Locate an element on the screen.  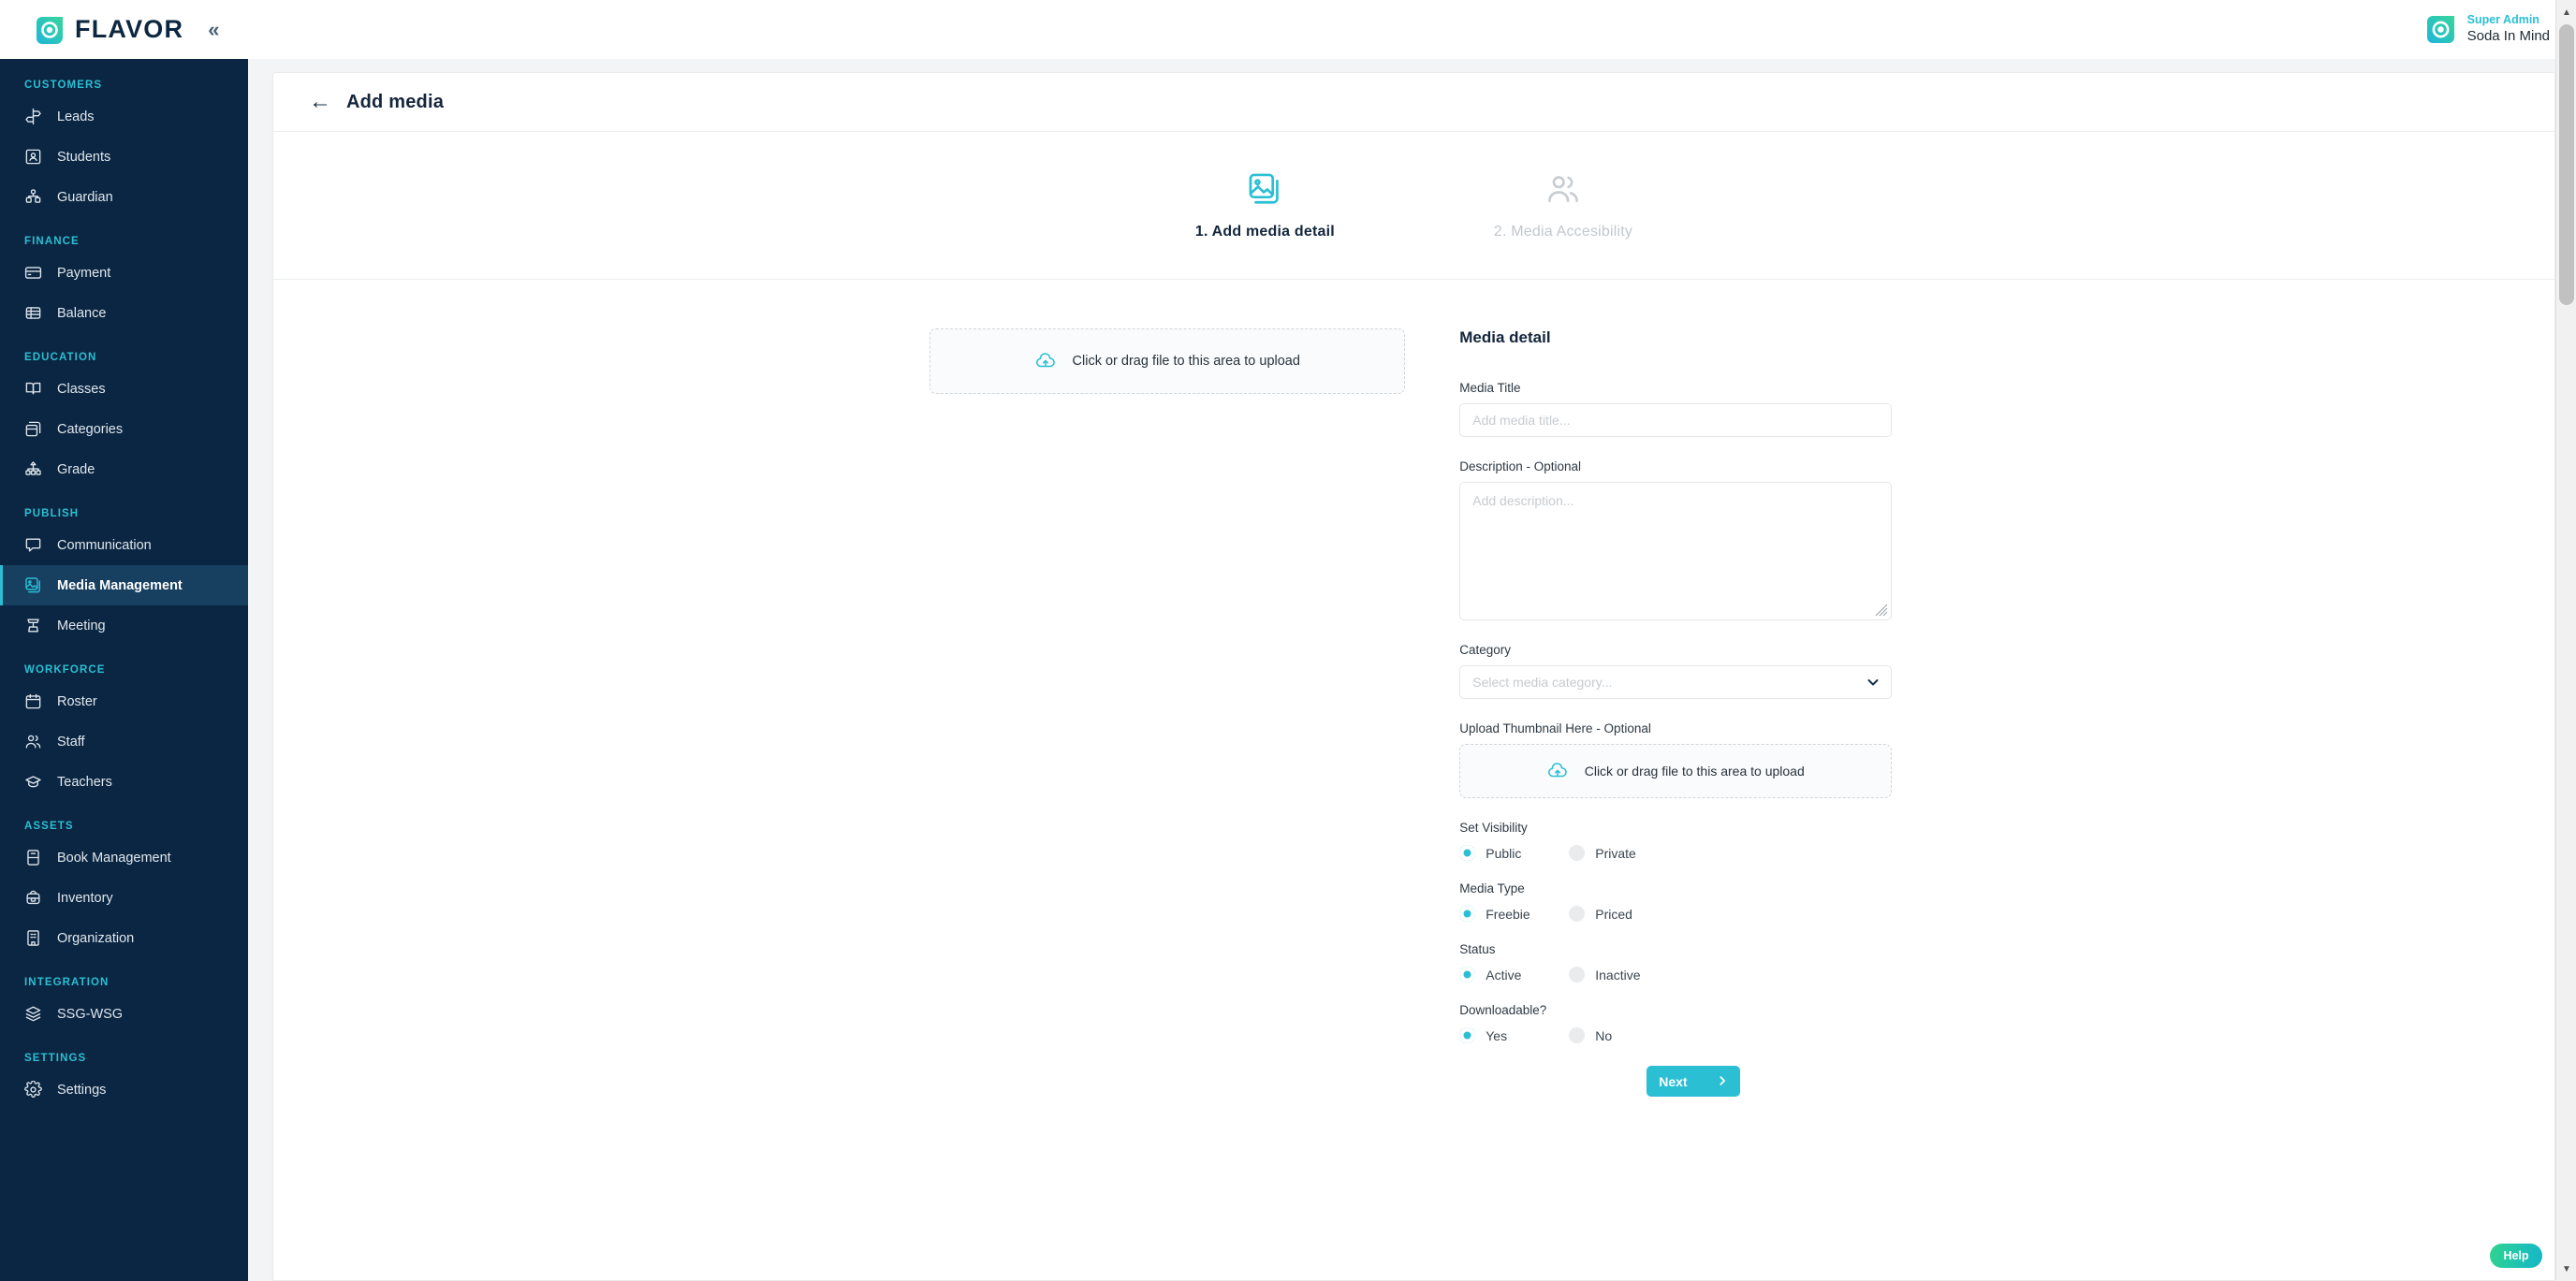
radio-label: Active is located at coordinates (1504, 975).